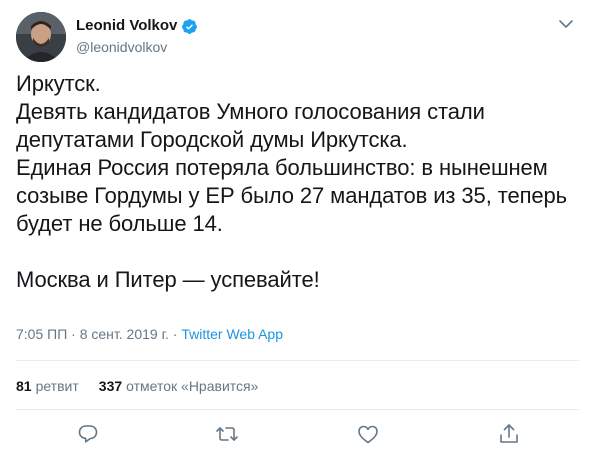 The width and height of the screenshot is (595, 457). I want to click on retweets-stat: 81 ретвит, so click(47, 386).